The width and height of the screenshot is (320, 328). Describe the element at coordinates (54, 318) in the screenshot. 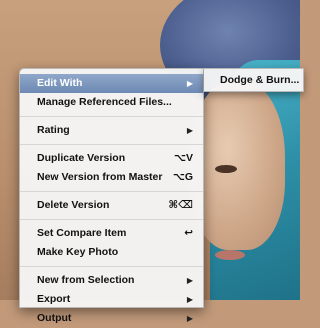

I see `menu-item-label: Output` at that location.